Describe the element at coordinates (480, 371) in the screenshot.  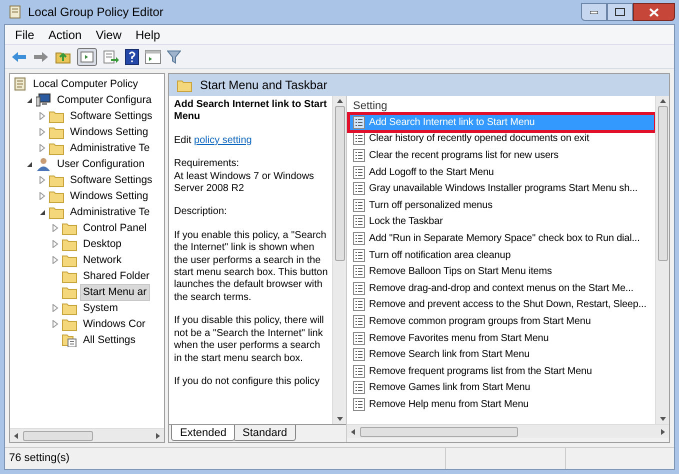
I see `setting-name: Remove frequent programs list from the Start Menu` at that location.